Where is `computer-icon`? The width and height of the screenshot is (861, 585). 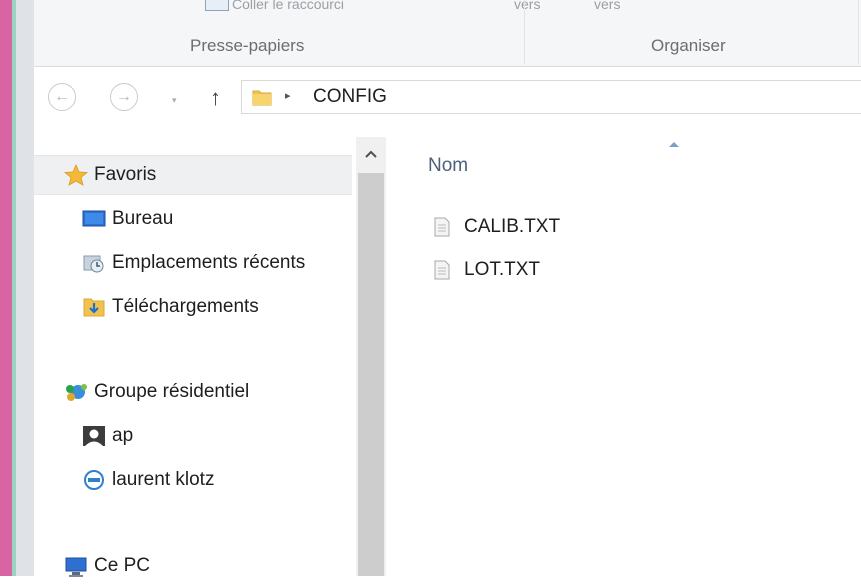
computer-icon is located at coordinates (76, 566).